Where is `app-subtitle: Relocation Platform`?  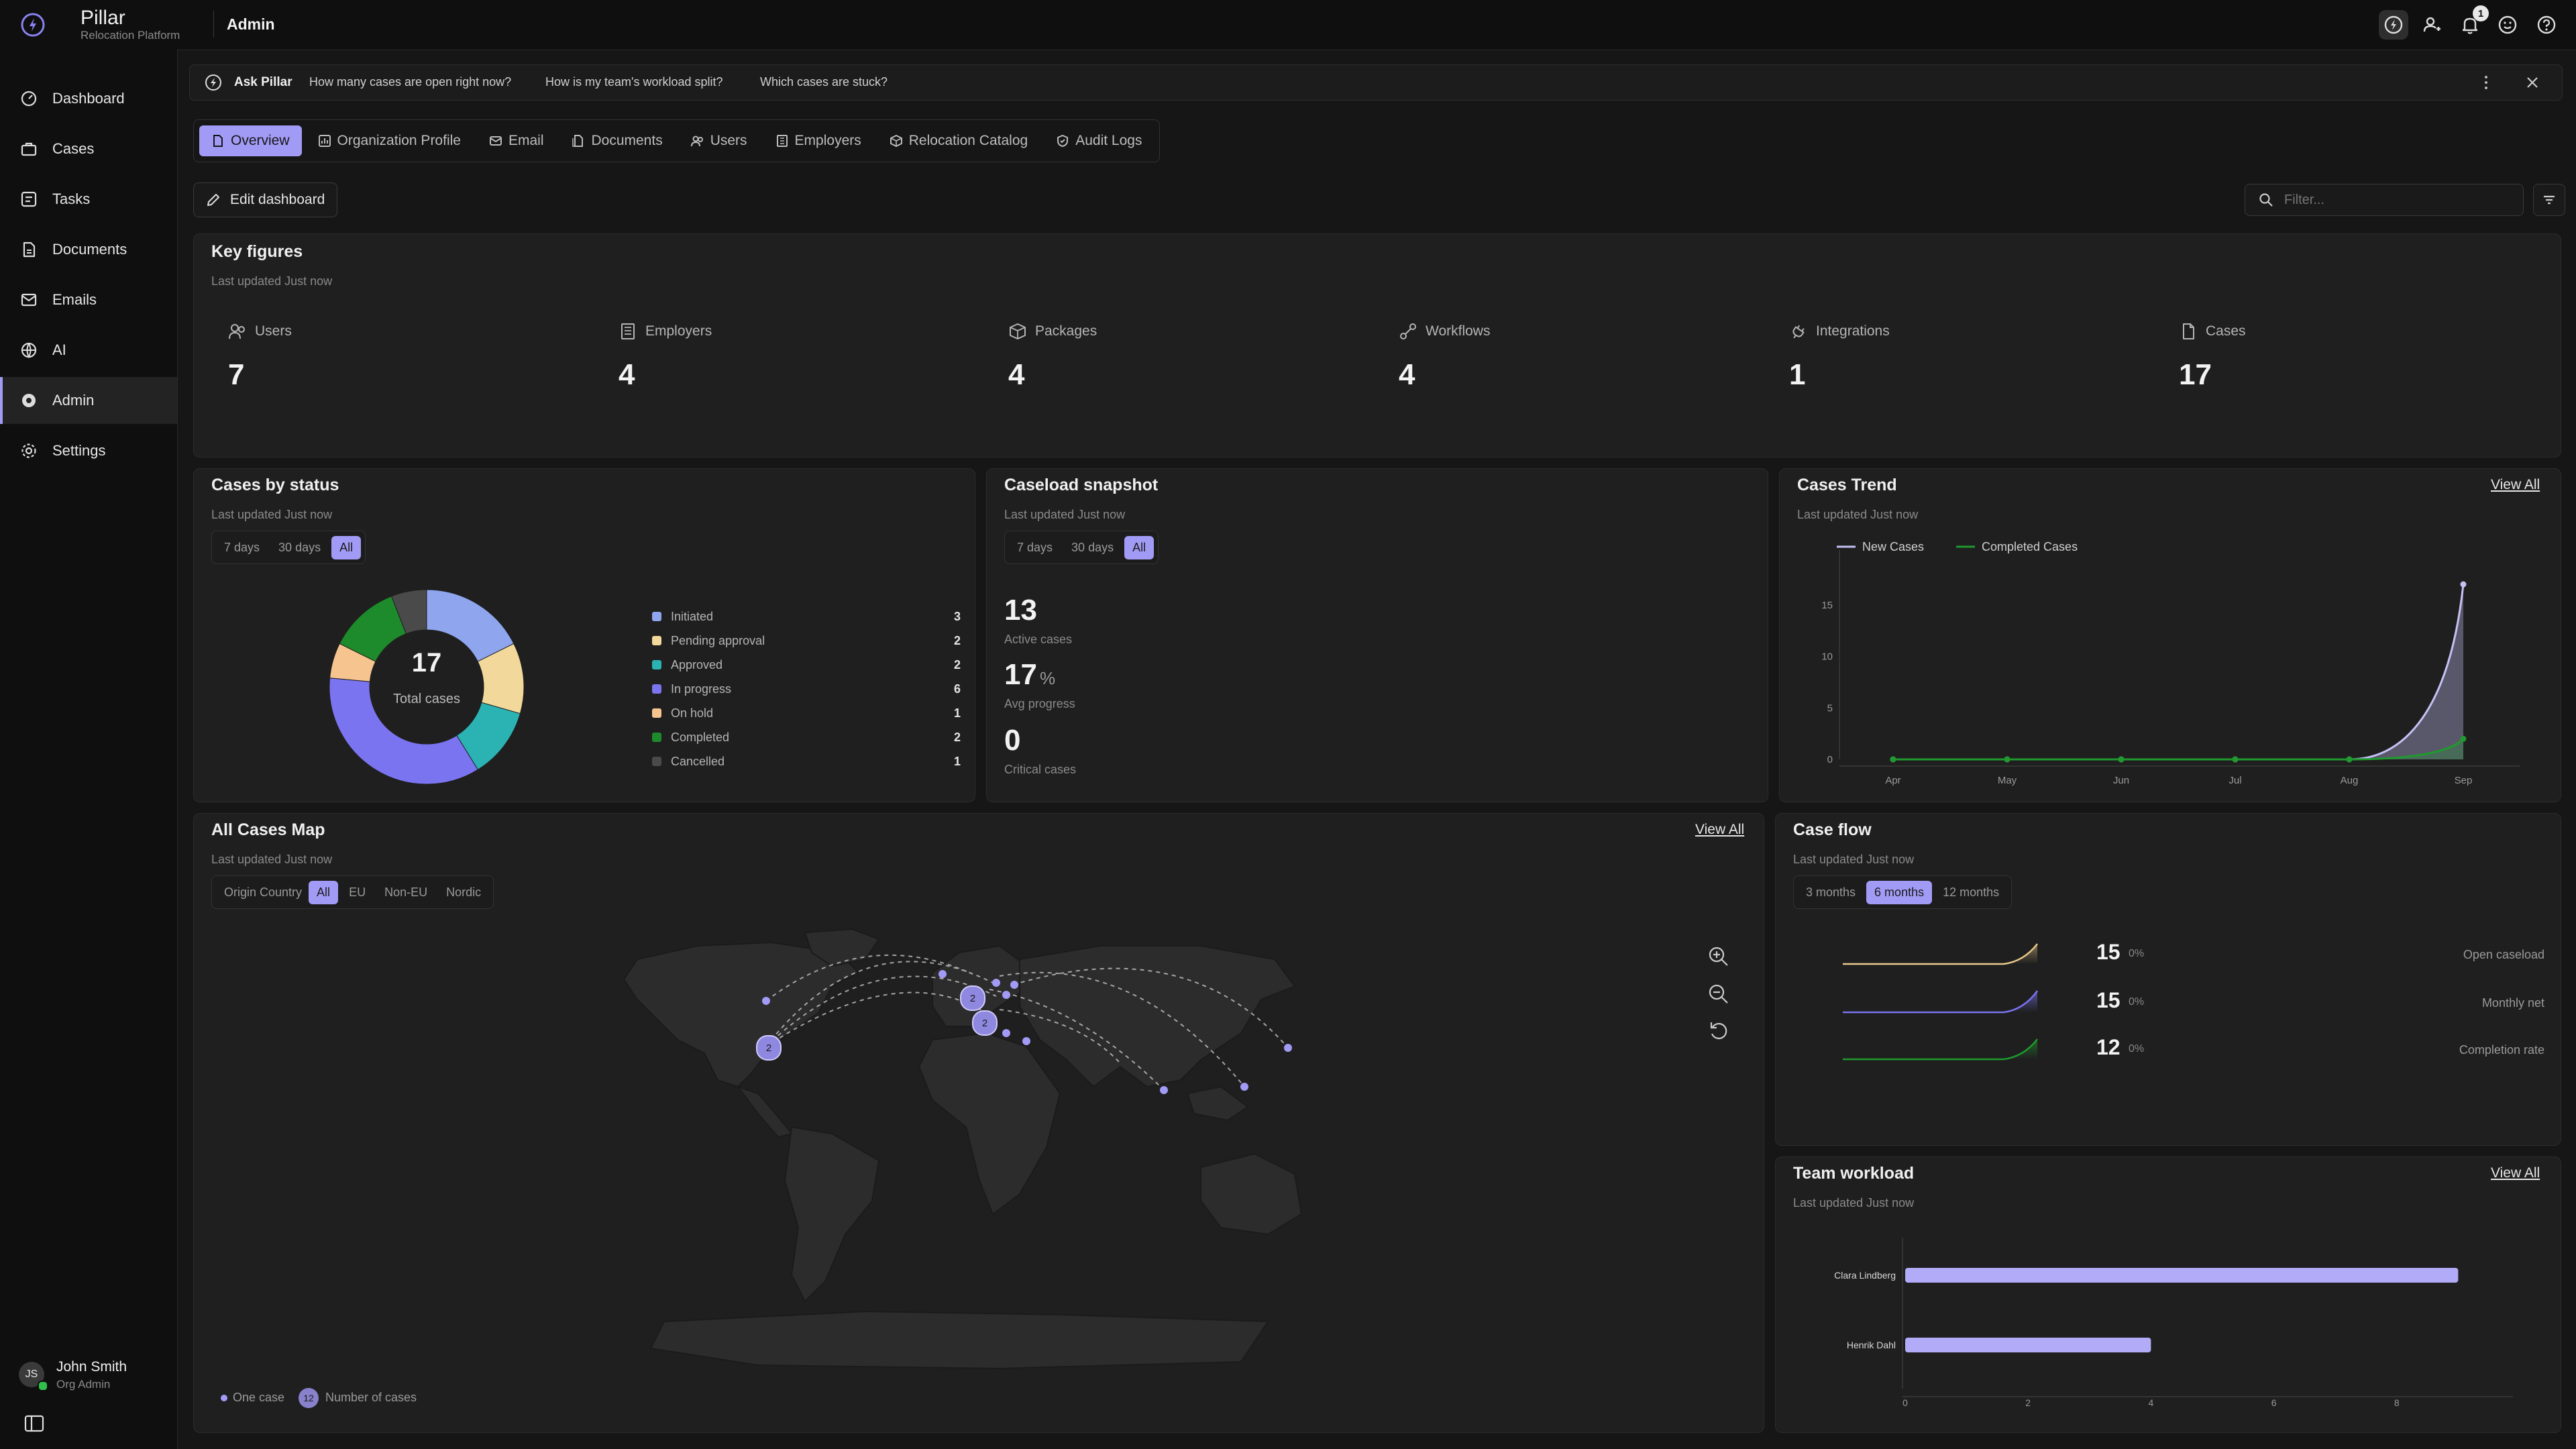
app-subtitle: Relocation Platform is located at coordinates (130, 35).